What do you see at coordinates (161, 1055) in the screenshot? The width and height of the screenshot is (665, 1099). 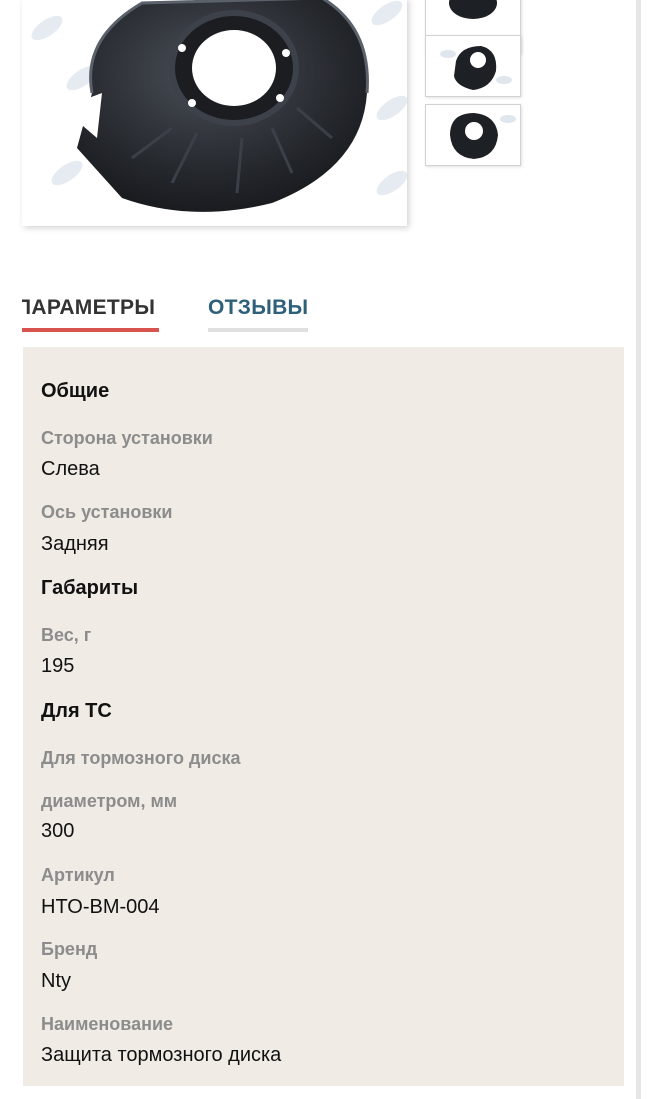 I see `spec-value-name: Защита тормозного диска` at bounding box center [161, 1055].